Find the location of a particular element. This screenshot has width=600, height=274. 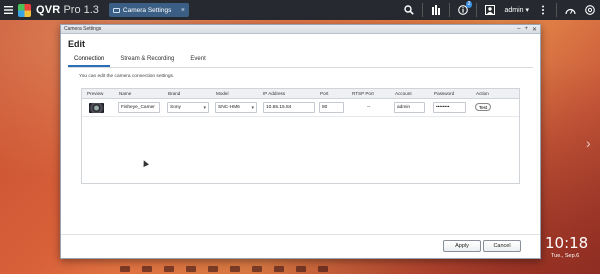

dialog-footer: Apply Cancel is located at coordinates (300, 246).